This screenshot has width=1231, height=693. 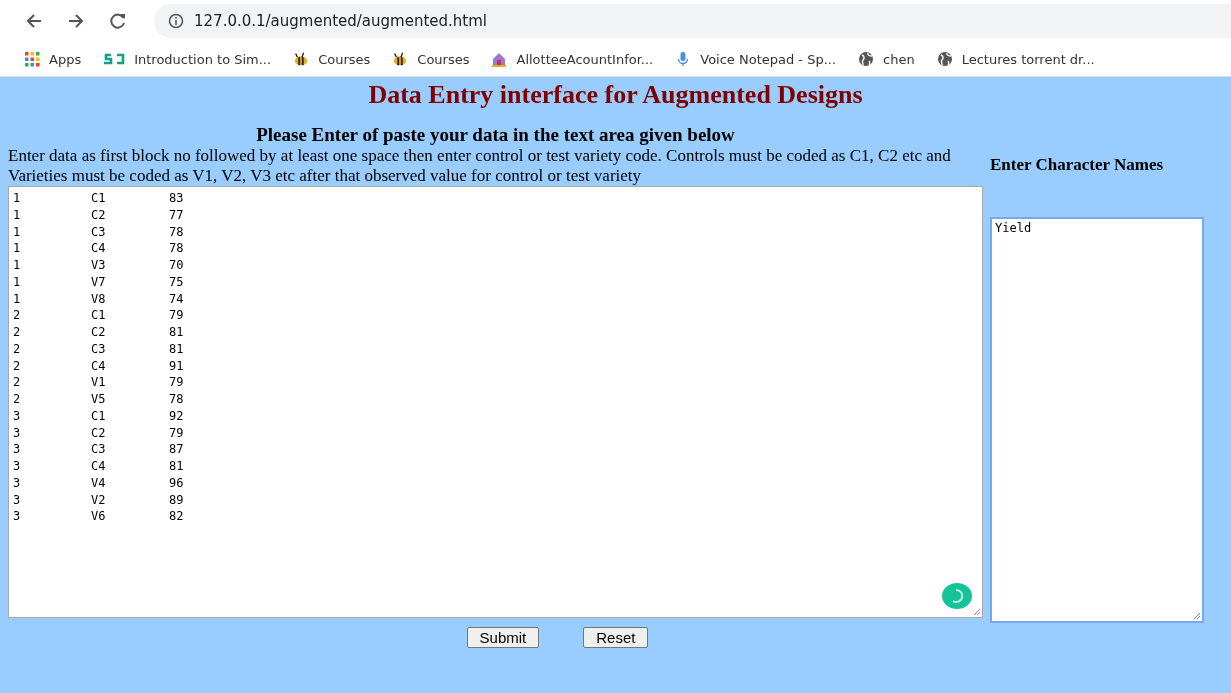 What do you see at coordinates (32, 59) in the screenshot?
I see `apps-grid-icon` at bounding box center [32, 59].